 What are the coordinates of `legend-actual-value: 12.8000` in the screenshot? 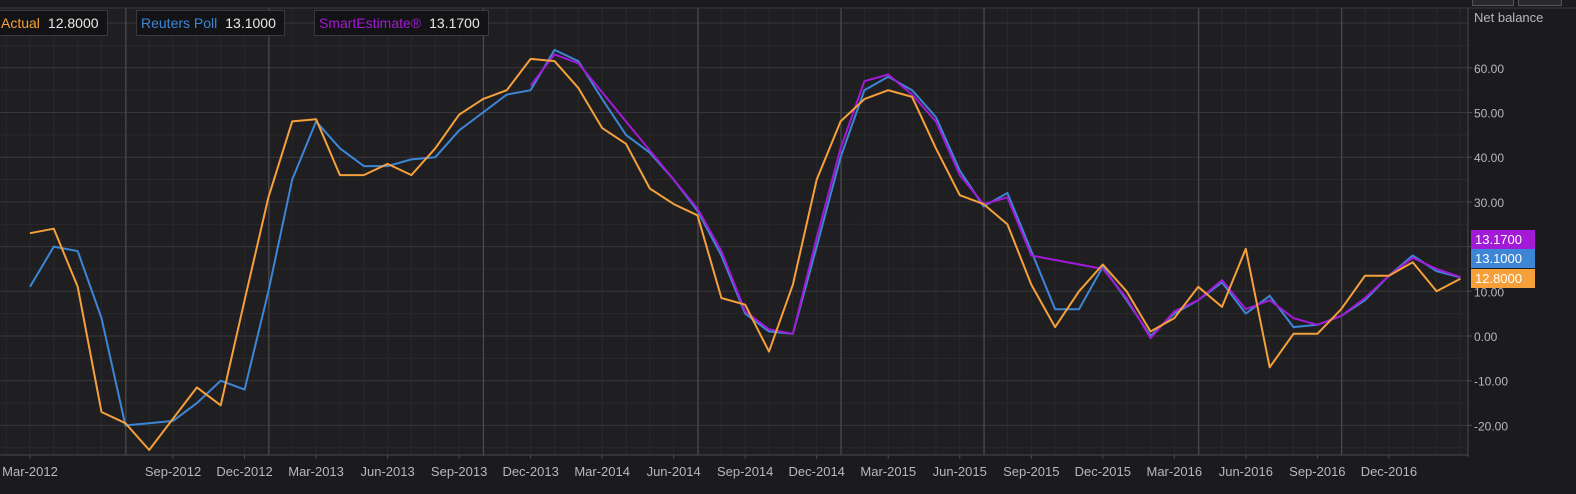 It's located at (73, 23).